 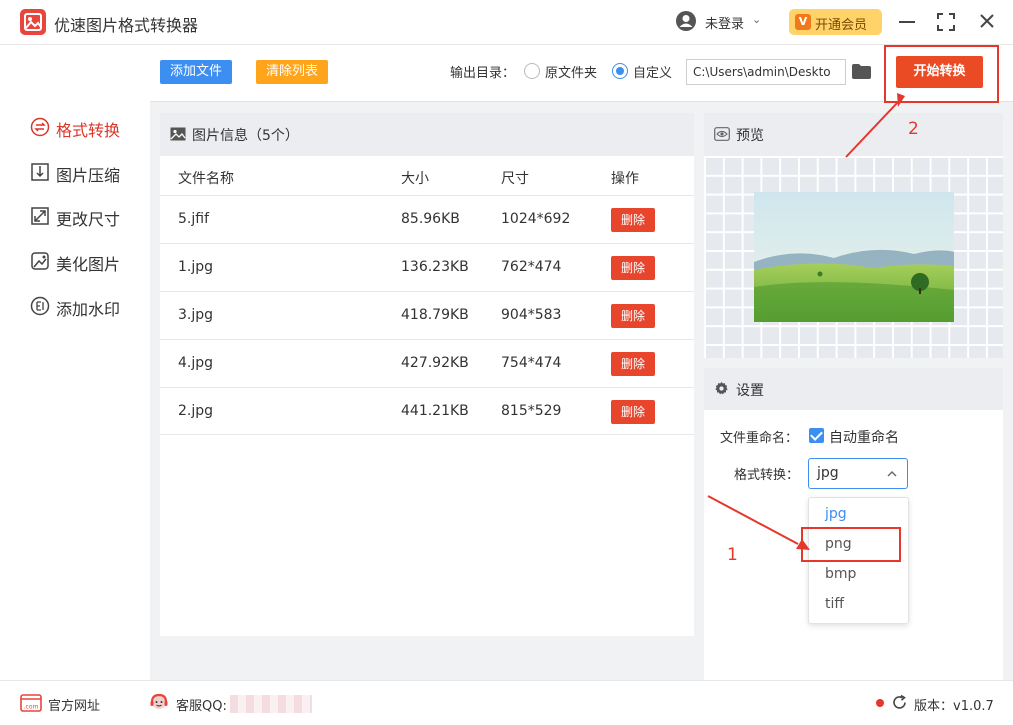 I want to click on file-size: 136.23KB, so click(x=435, y=267).